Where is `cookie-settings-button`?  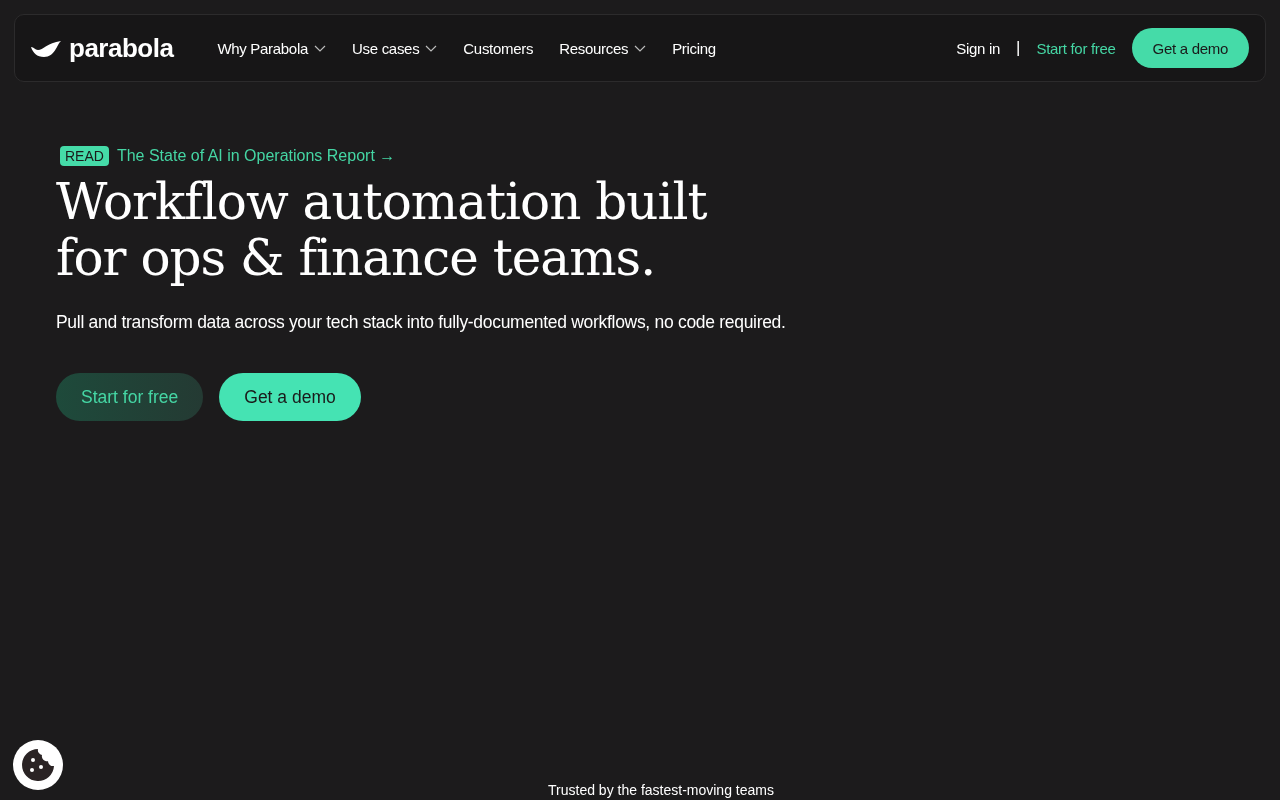
cookie-settings-button is located at coordinates (38, 765).